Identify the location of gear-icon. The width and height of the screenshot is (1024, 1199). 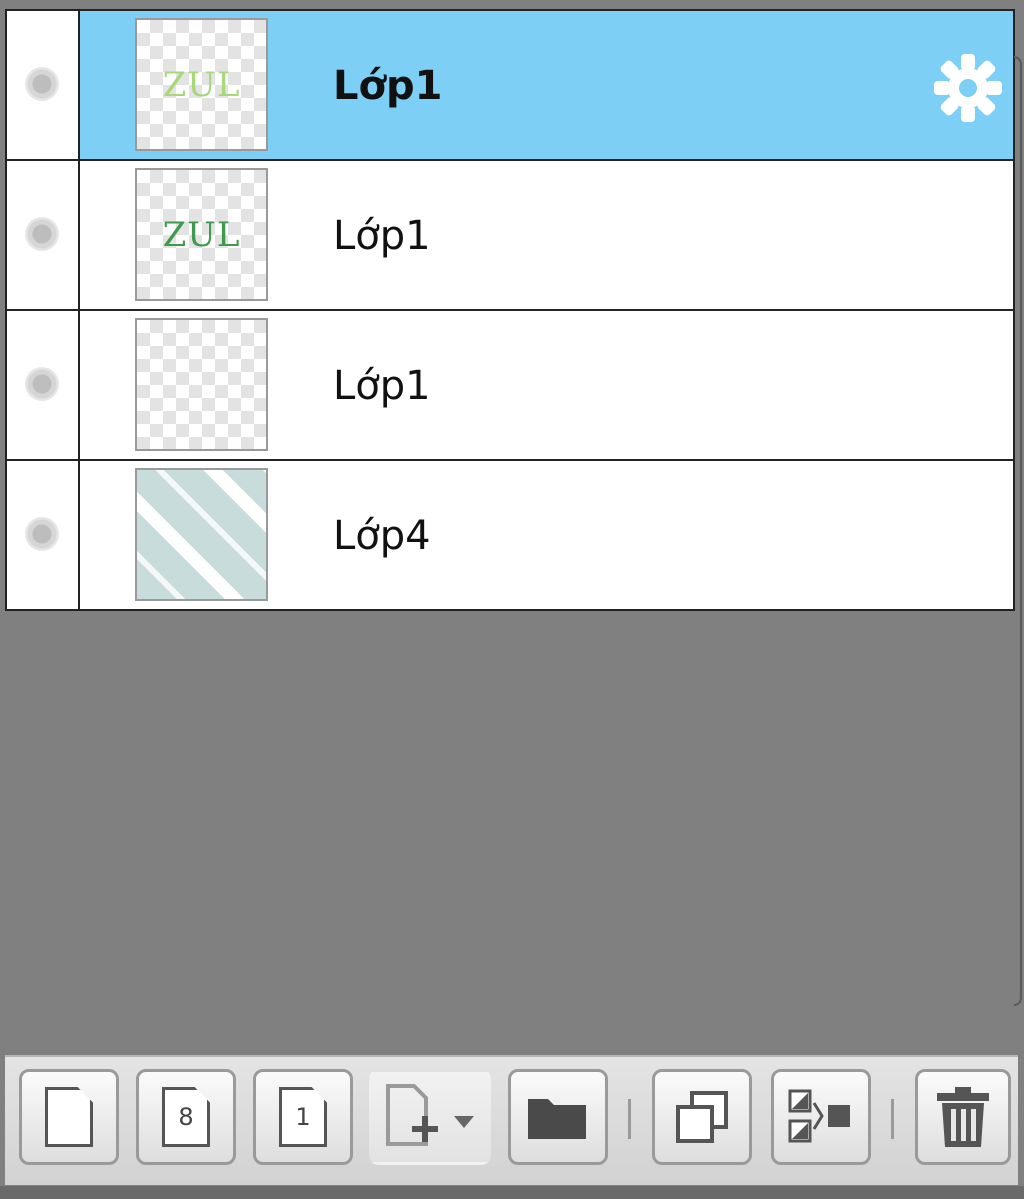
(968, 88).